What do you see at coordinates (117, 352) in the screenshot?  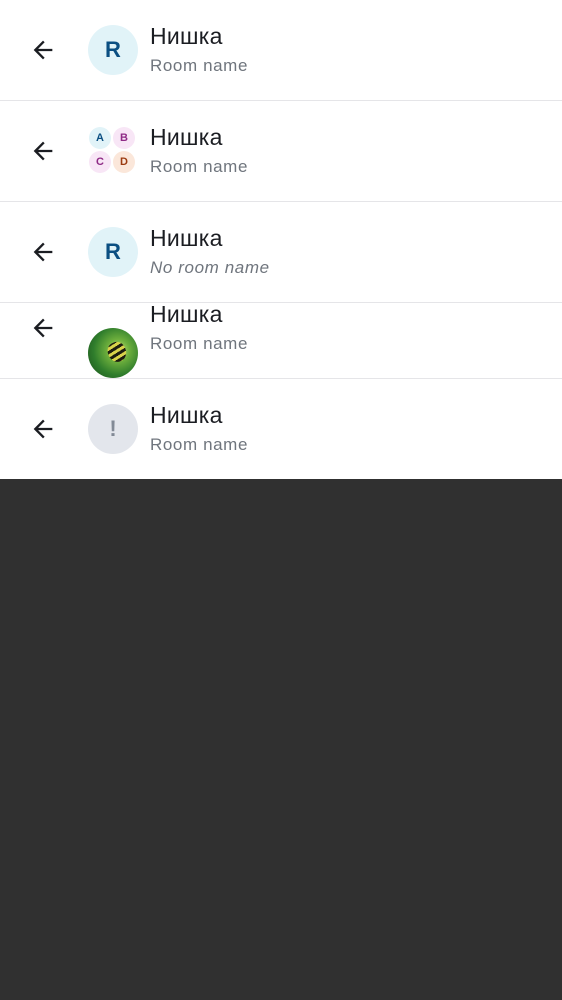 I see `caterpillar-photo` at bounding box center [117, 352].